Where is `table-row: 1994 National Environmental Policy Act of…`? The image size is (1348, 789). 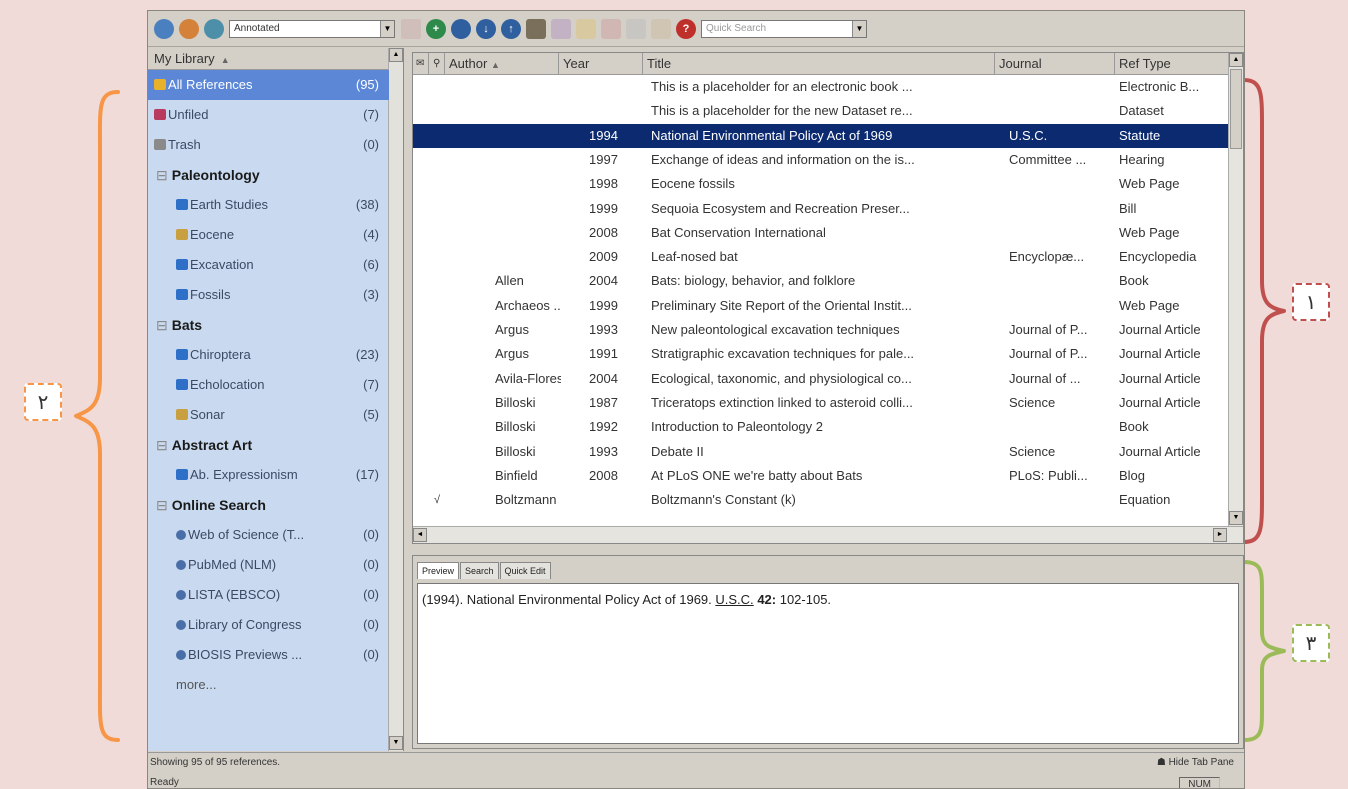 table-row: 1994 National Environmental Policy Act of… is located at coordinates (821, 135).